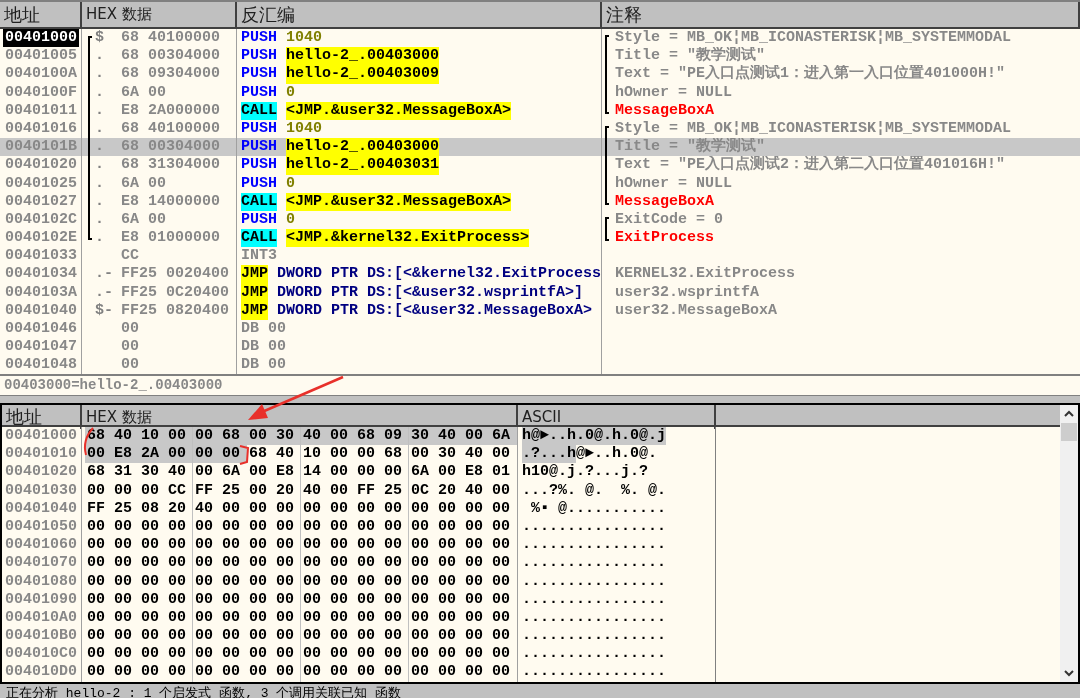  I want to click on code-row: 00401040 $- FF25 0820400 JMP DWORD PTR DS:[<&user32.MessageBoxA> user32.MessageBoxA, so click(540, 310).